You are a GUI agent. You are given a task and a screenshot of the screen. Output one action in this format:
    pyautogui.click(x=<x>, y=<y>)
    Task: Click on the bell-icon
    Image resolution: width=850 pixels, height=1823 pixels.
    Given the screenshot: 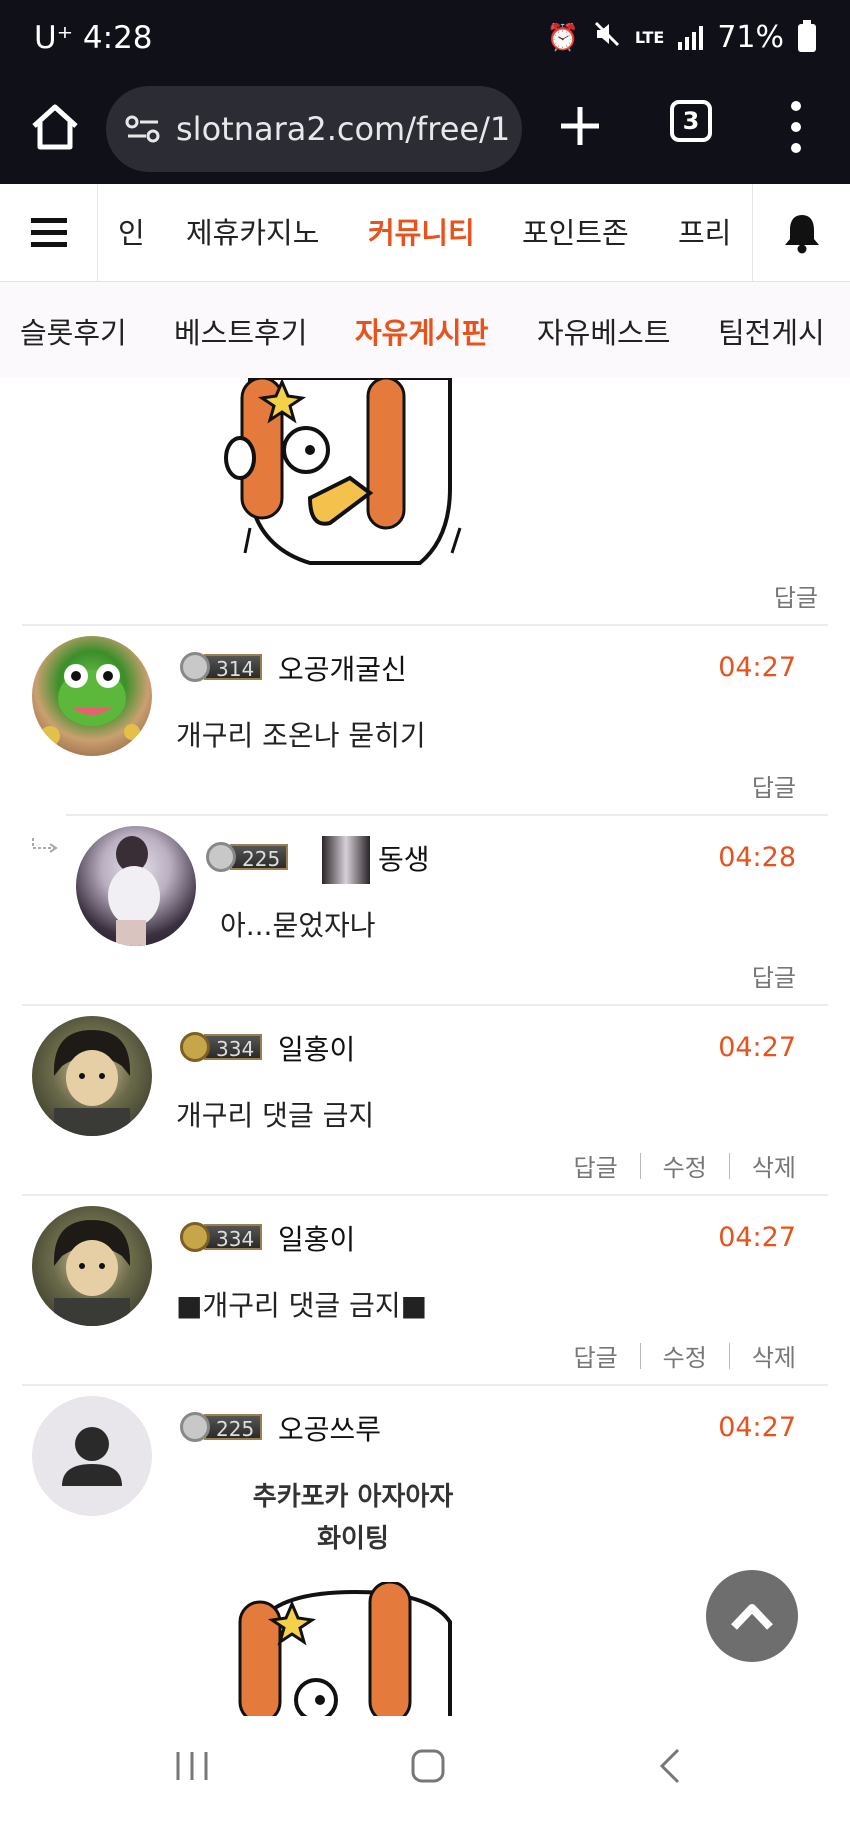 What is the action you would take?
    pyautogui.click(x=801, y=234)
    